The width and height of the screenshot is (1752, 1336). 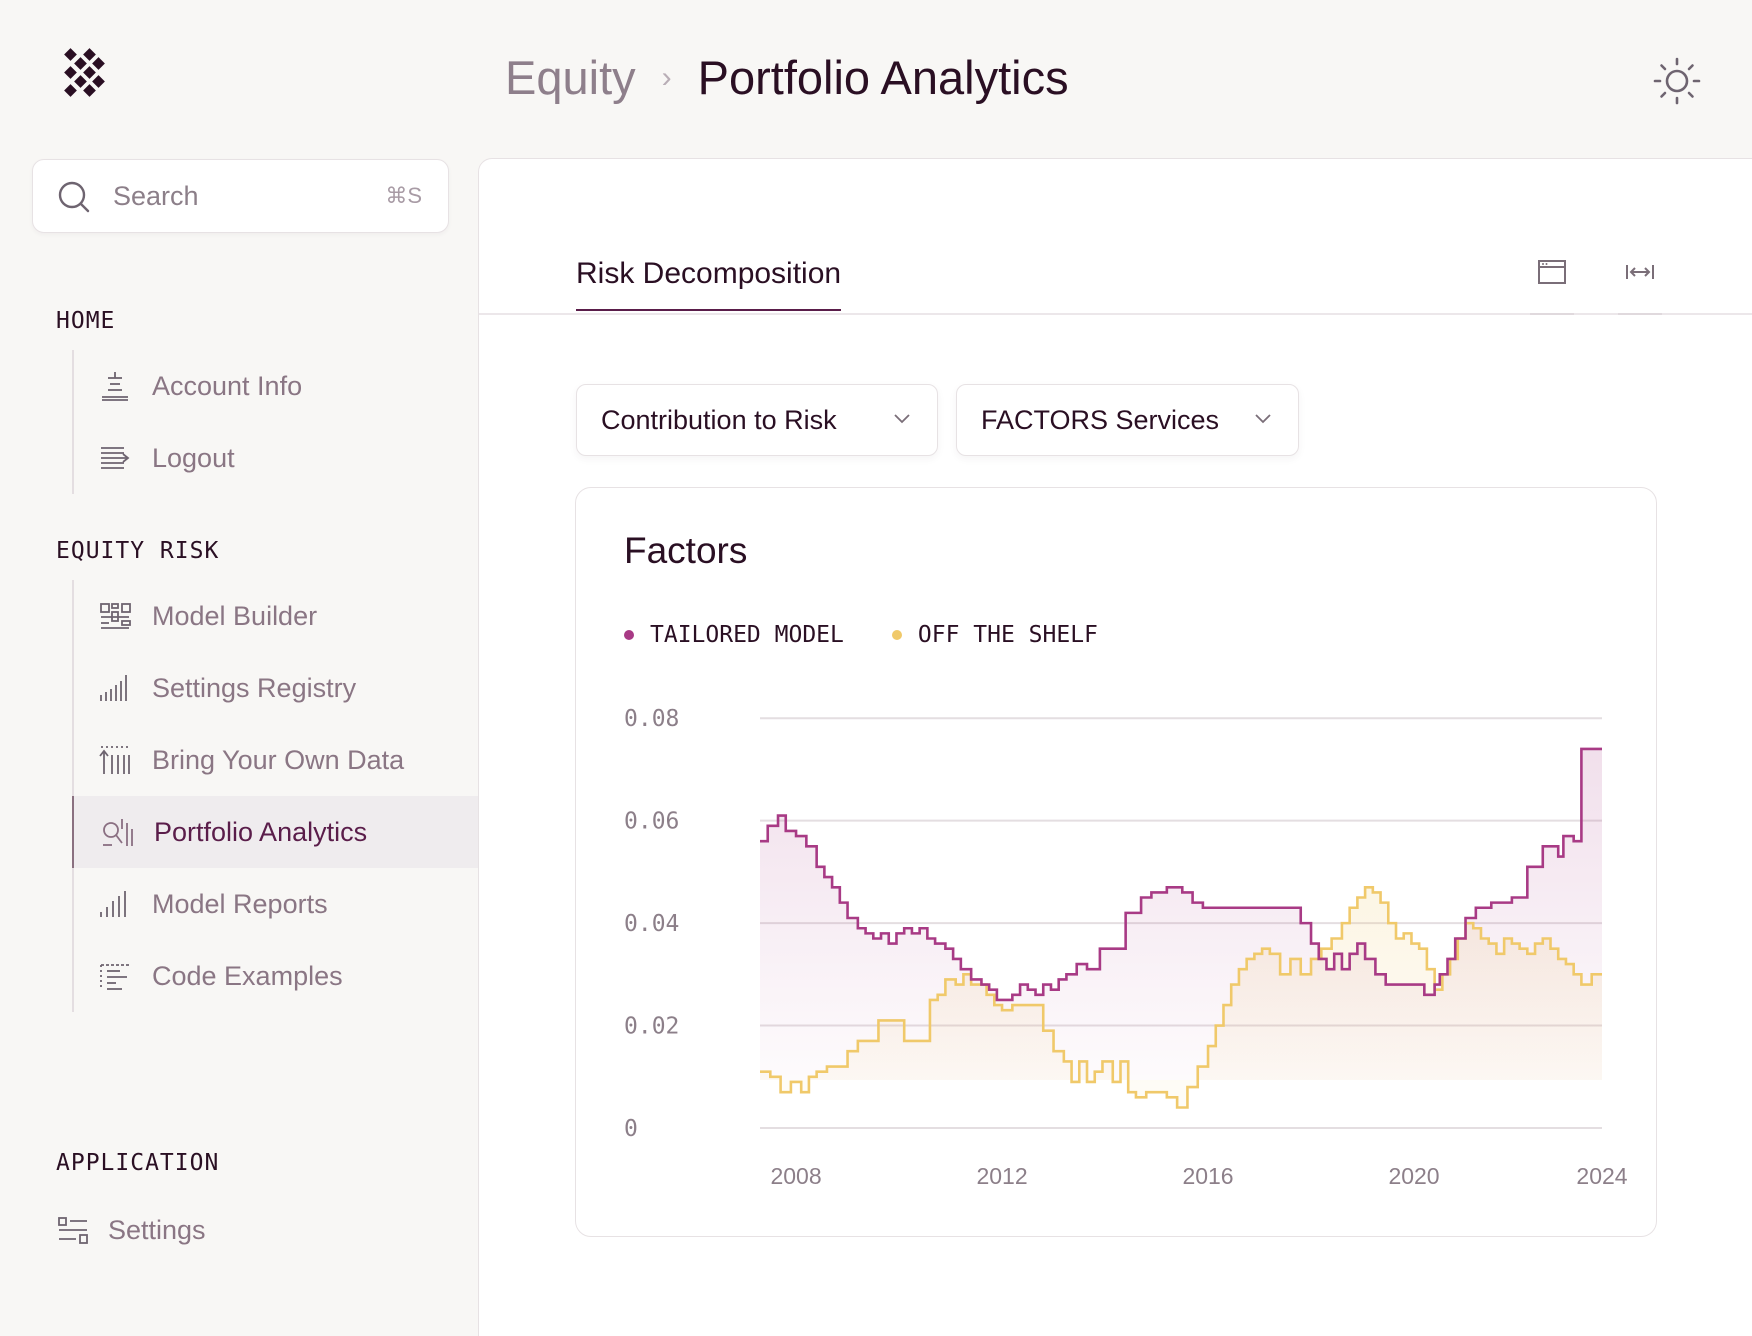 What do you see at coordinates (631, 1129) in the screenshot?
I see `y-tick-label: 0` at bounding box center [631, 1129].